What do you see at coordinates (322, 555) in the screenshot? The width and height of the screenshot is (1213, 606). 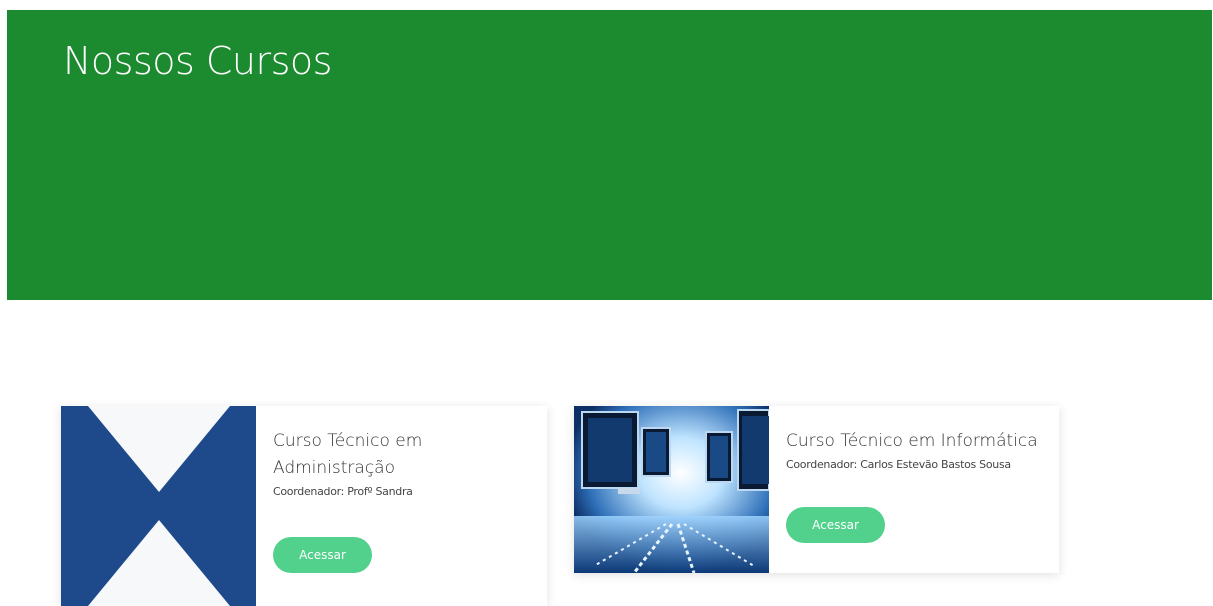 I see `acessar-button-administracao: Acessar` at bounding box center [322, 555].